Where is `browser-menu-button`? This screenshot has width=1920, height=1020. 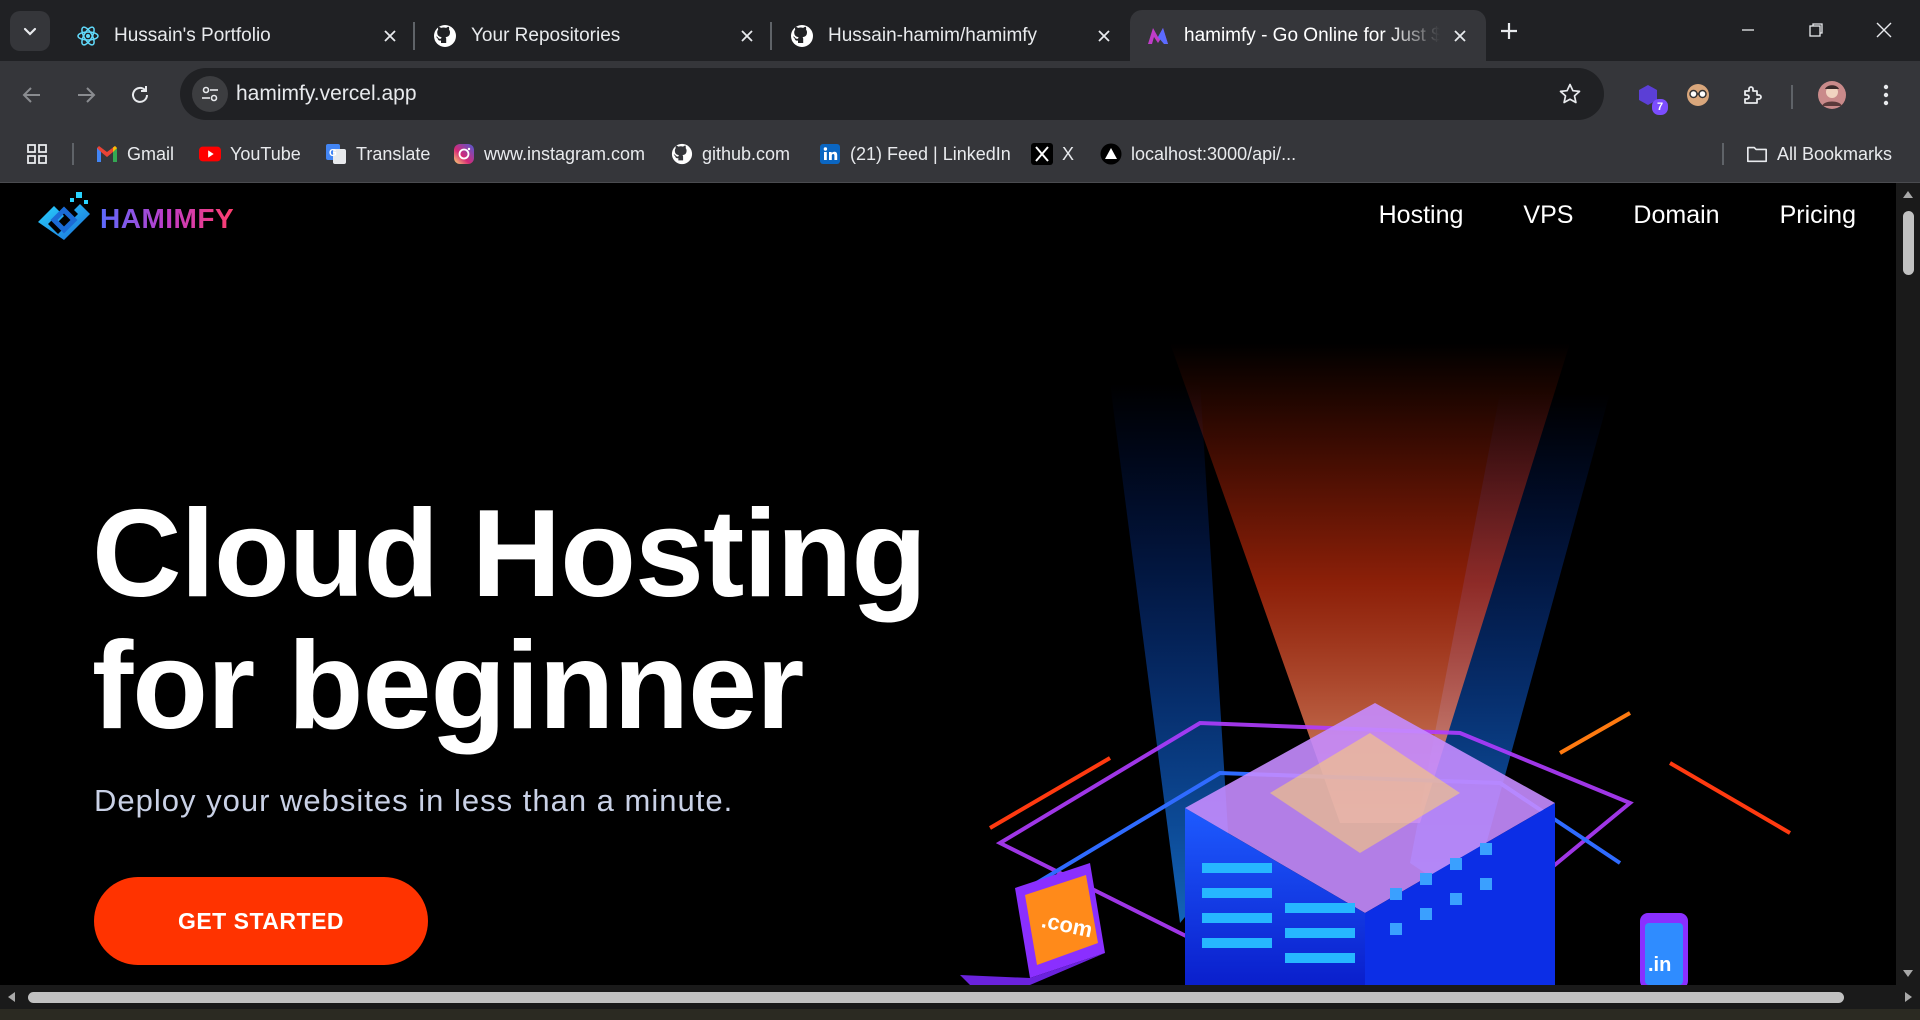 browser-menu-button is located at coordinates (1886, 95).